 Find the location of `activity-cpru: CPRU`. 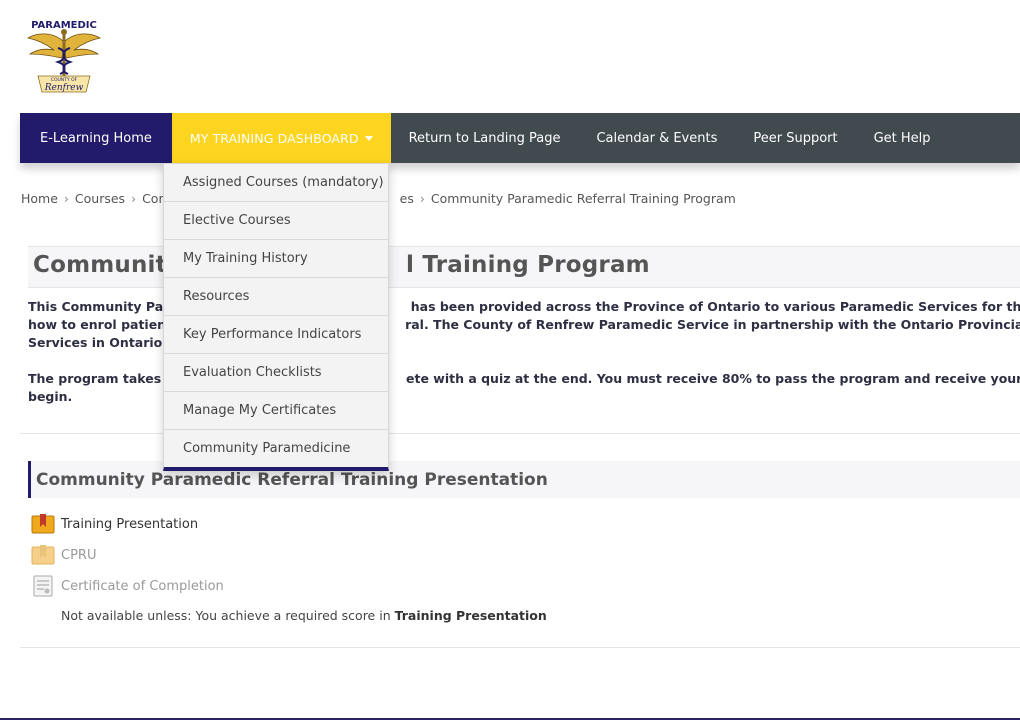

activity-cpru: CPRU is located at coordinates (63, 555).